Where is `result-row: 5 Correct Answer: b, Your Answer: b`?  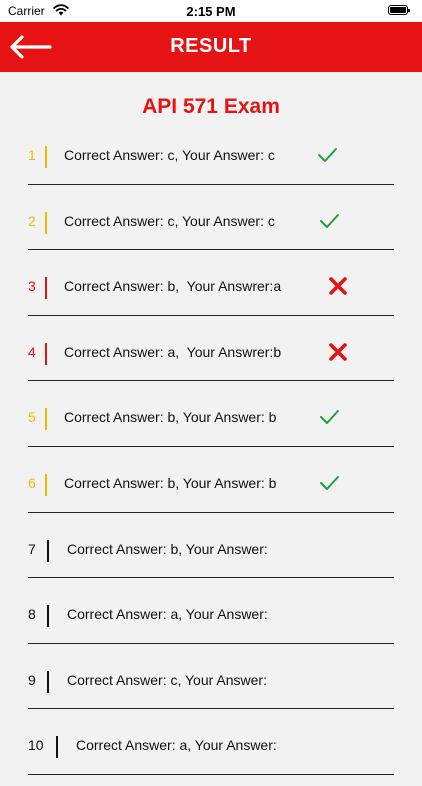
result-row: 5 Correct Answer: b, Your Answer: b is located at coordinates (211, 425).